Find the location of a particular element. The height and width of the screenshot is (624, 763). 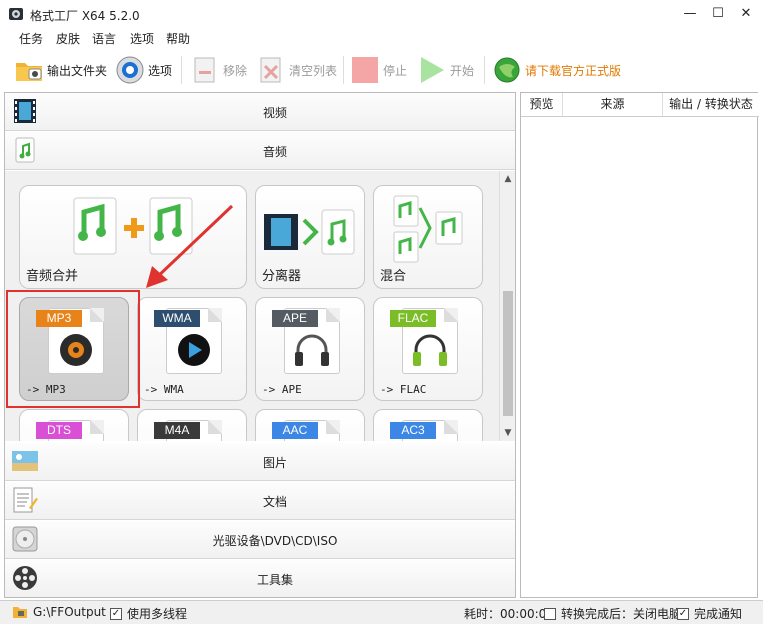

remove-document-icon is located at coordinates (204, 70).